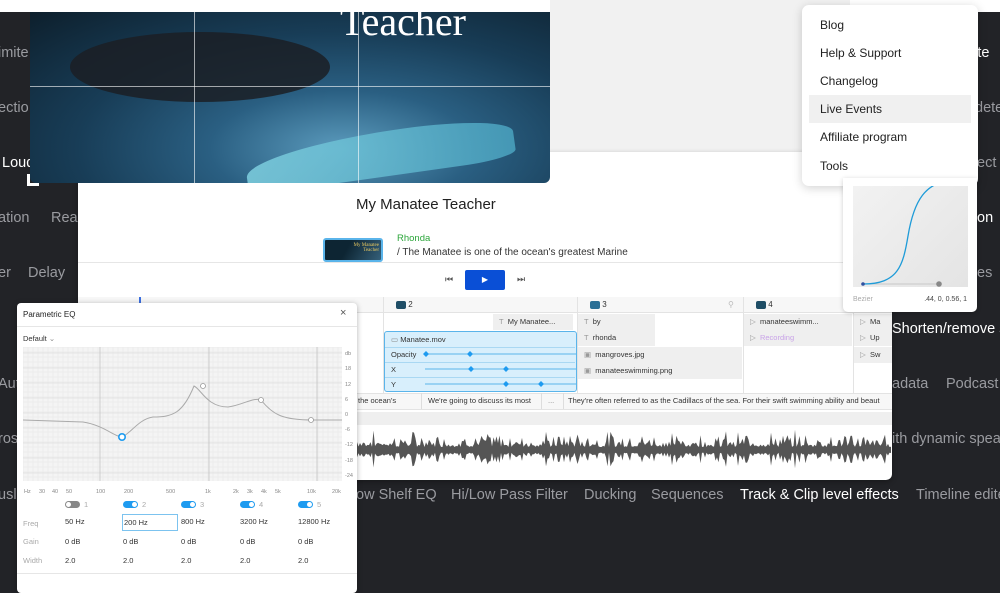 The height and width of the screenshot is (593, 1000). What do you see at coordinates (66, 218) in the screenshot?
I see `bg-feature: Real` at bounding box center [66, 218].